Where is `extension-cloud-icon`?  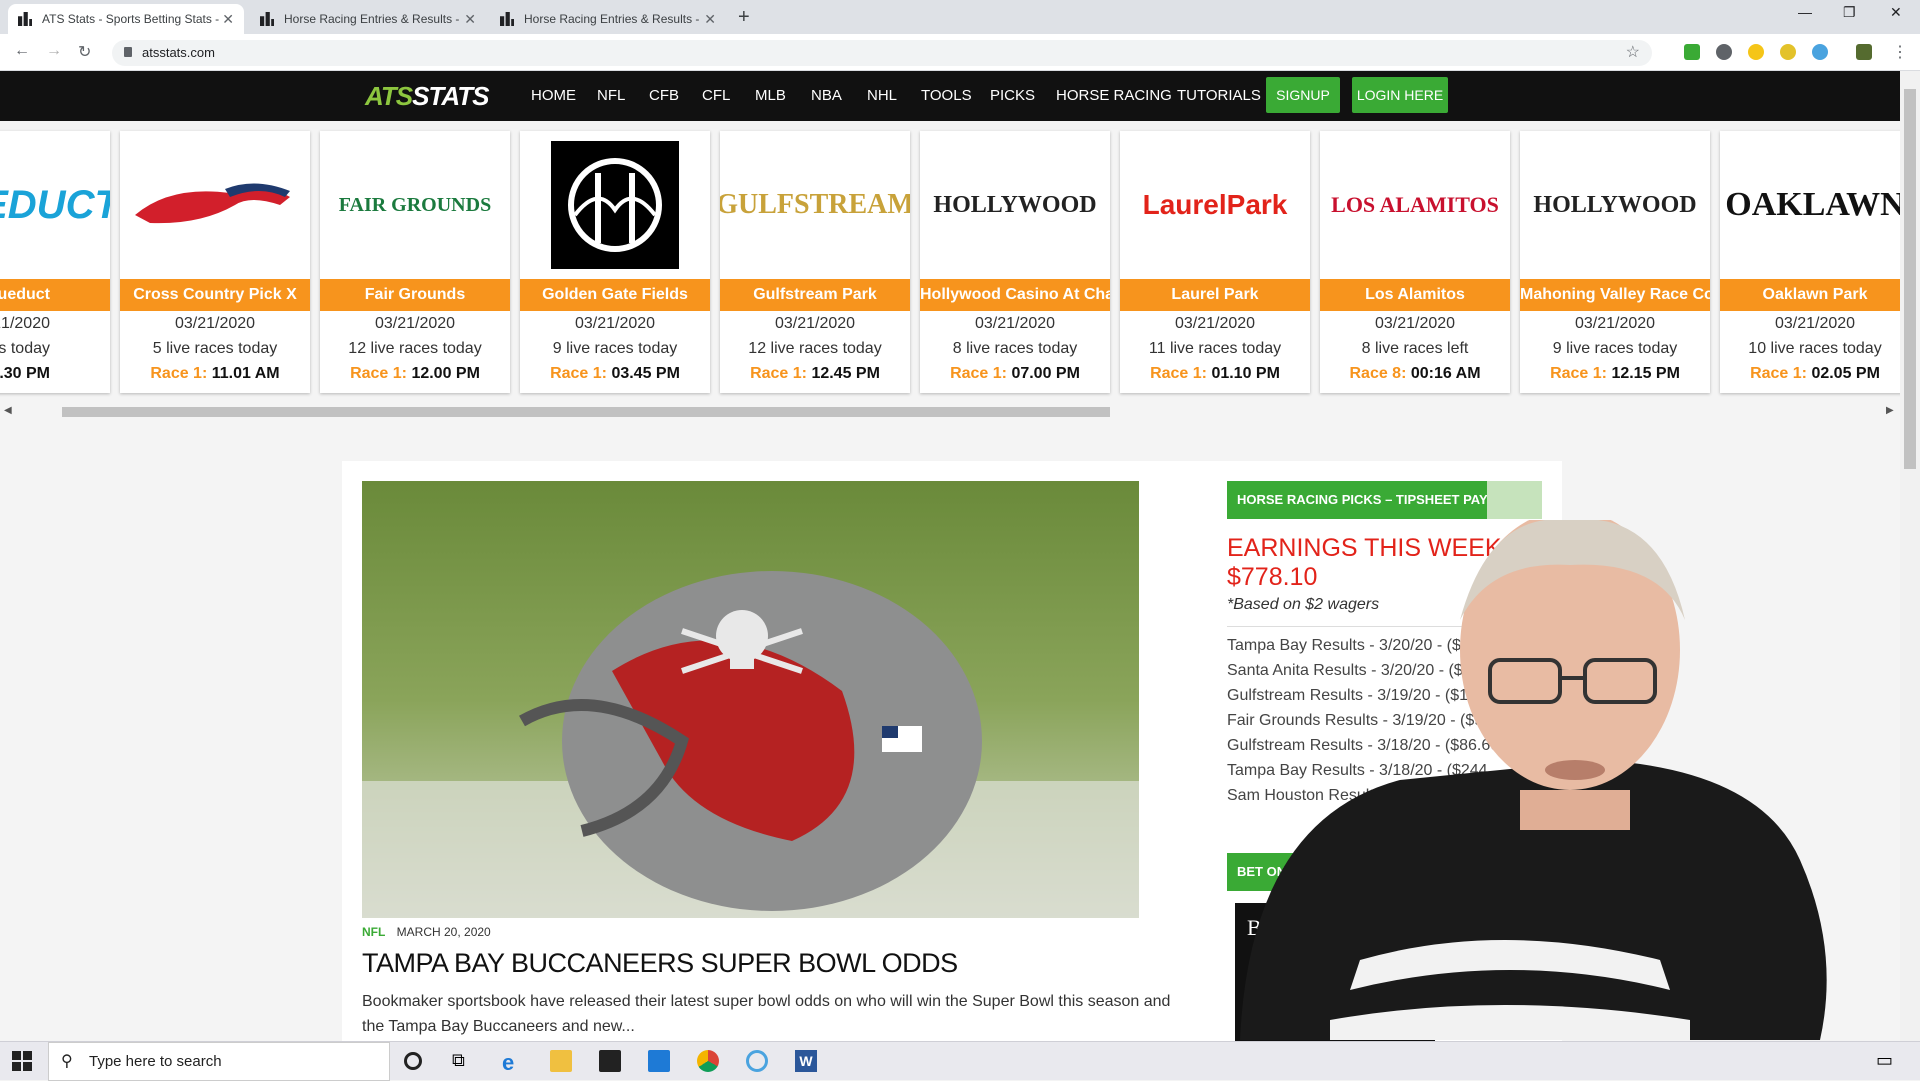 extension-cloud-icon is located at coordinates (1820, 52).